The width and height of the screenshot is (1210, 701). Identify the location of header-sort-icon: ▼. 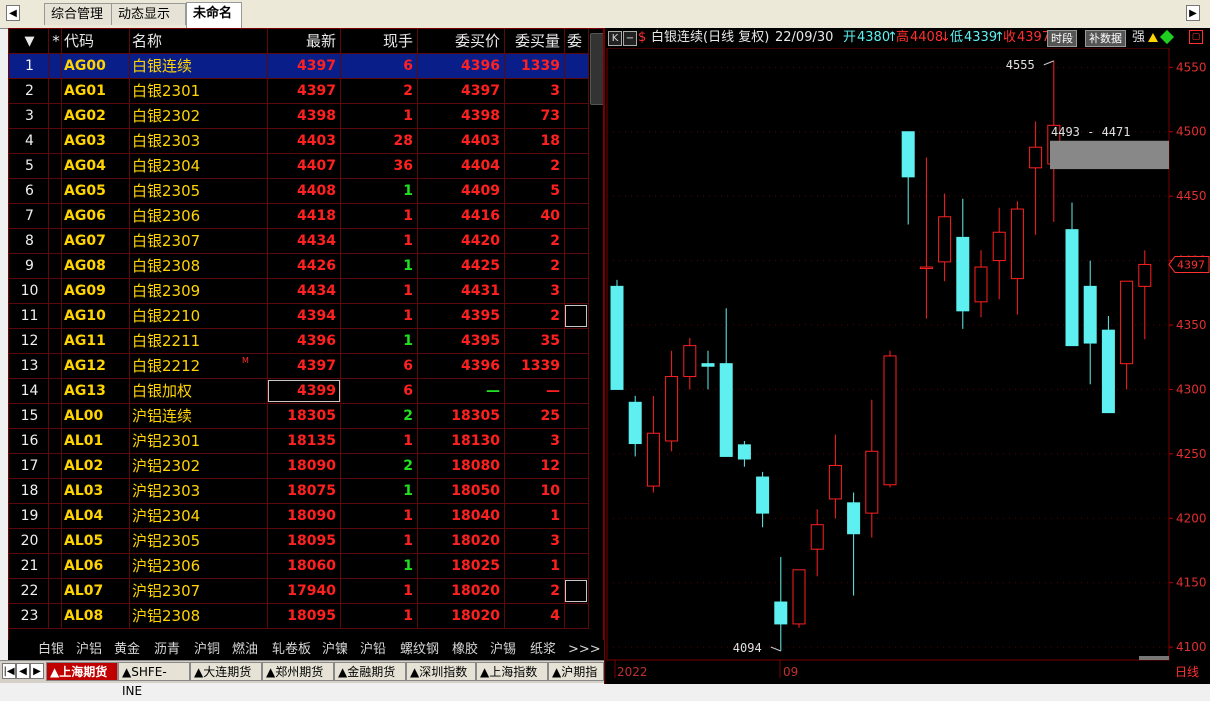
(29, 41).